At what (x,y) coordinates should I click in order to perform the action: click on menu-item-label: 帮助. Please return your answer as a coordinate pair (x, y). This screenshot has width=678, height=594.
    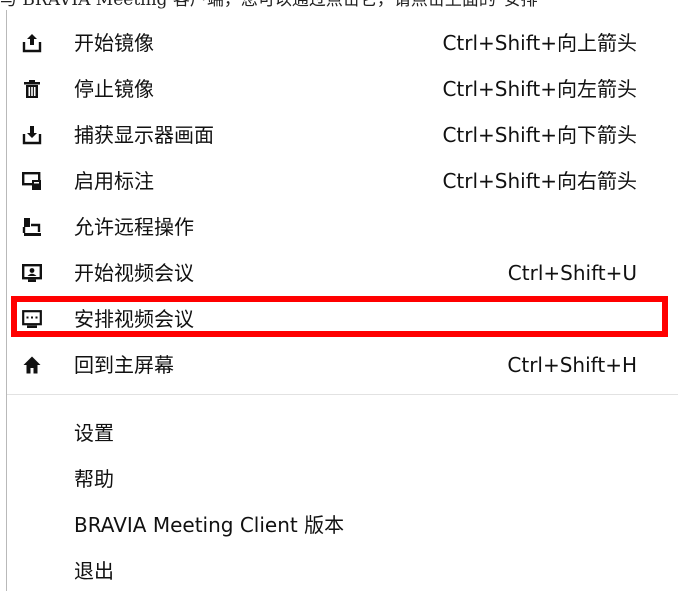
    Looking at the image, I should click on (94, 479).